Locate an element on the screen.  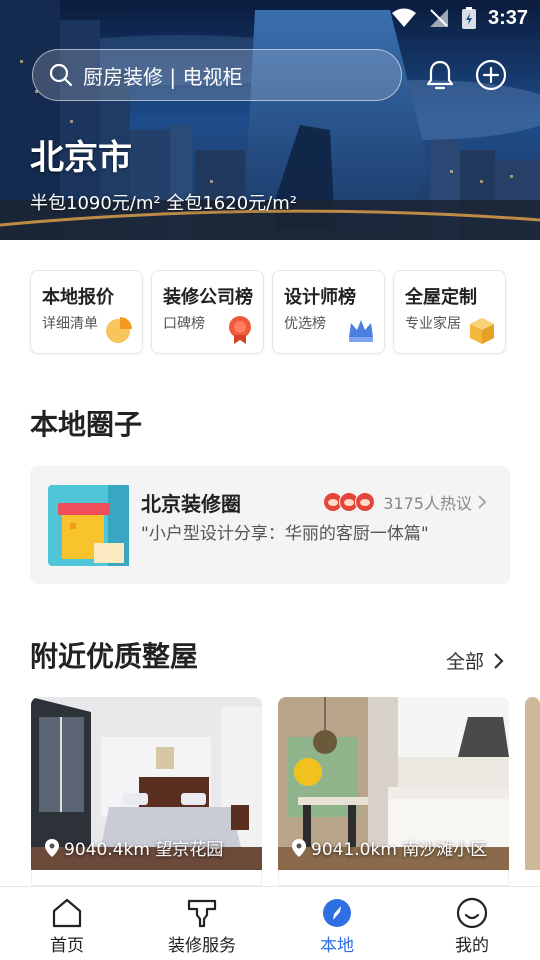
circle-thumbnail is located at coordinates (88, 525).